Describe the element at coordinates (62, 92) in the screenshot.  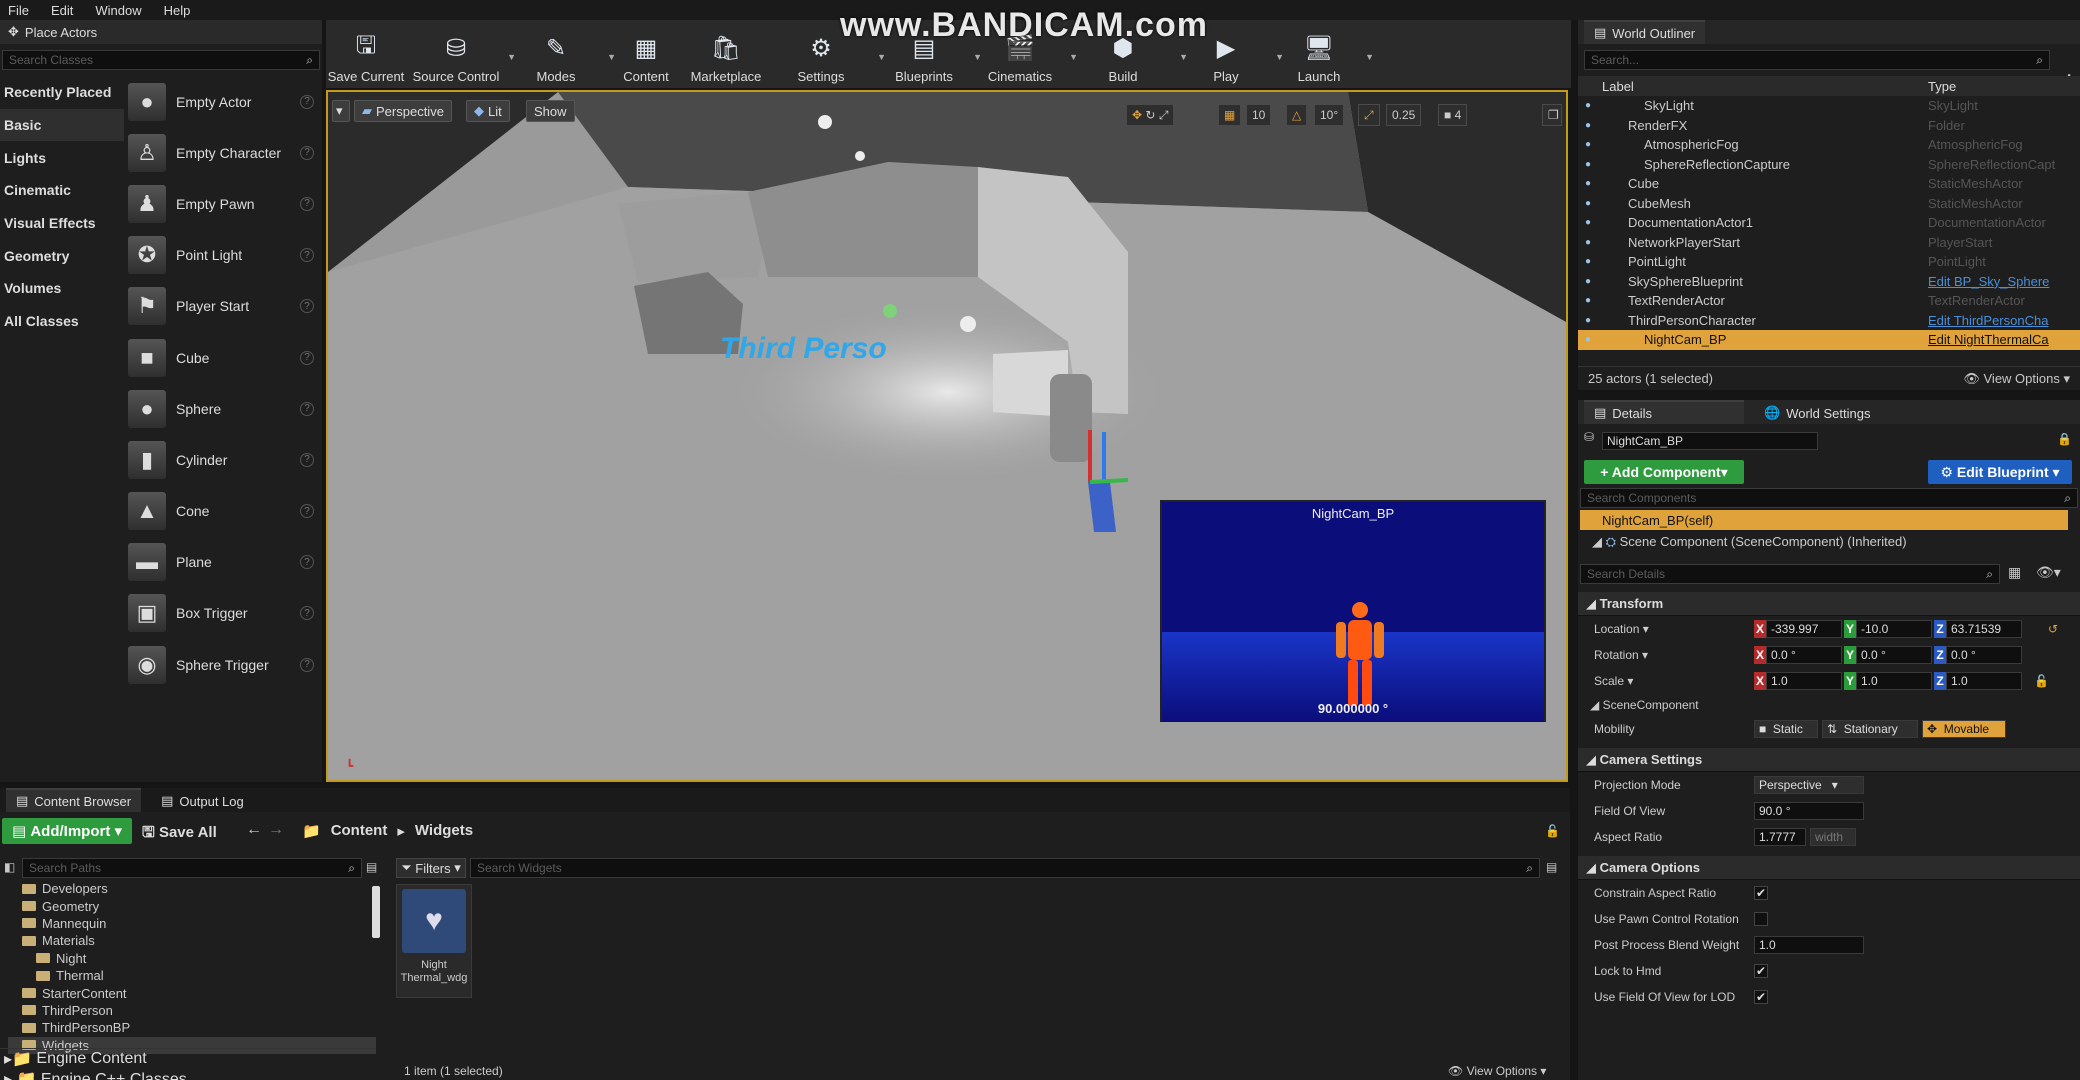
I see `category-recently-placed: Recently Placed` at that location.